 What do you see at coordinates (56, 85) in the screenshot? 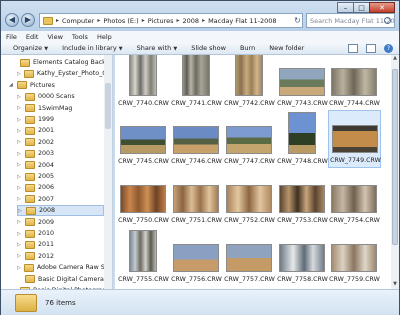
I see `tree-item: ◢ Pictures` at bounding box center [56, 85].